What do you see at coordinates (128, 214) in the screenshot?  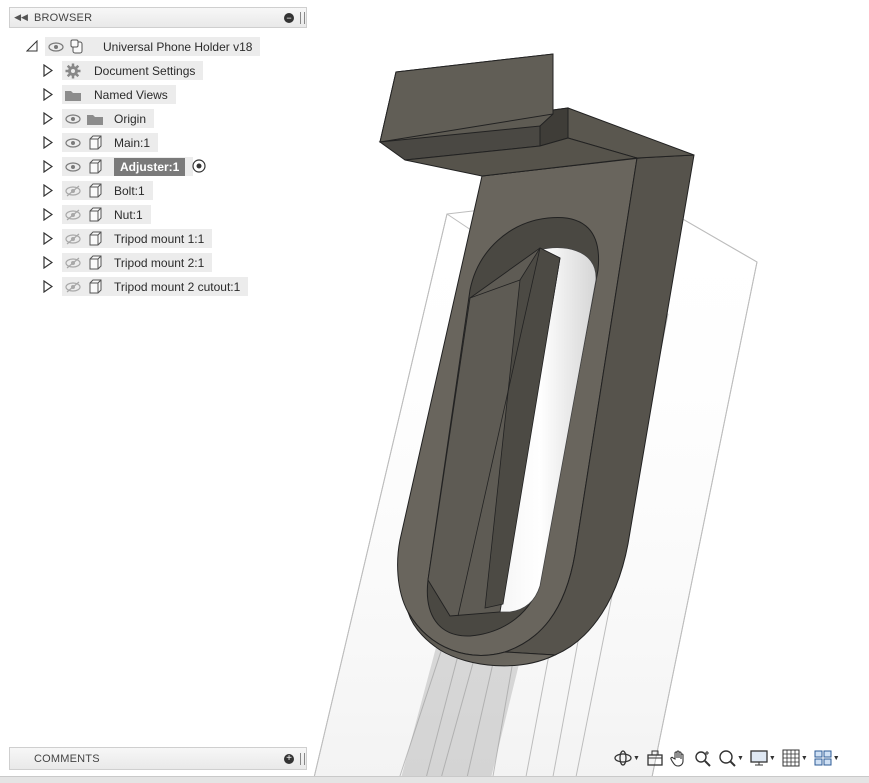 I see `browser-item-label: Nut:1` at bounding box center [128, 214].